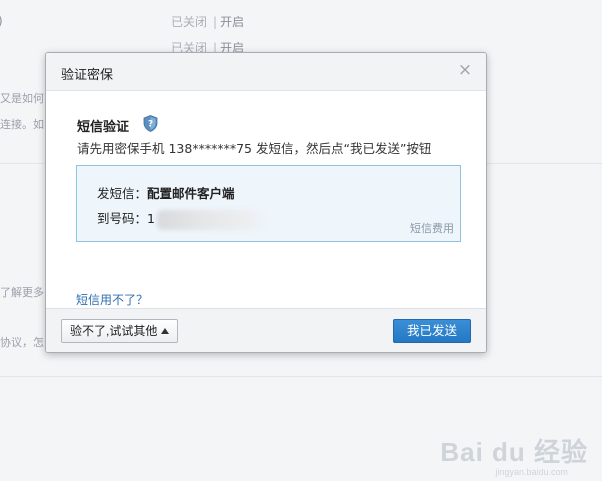  Describe the element at coordinates (232, 22) in the screenshot. I see `bg-toggle-open-link: 开启` at that location.